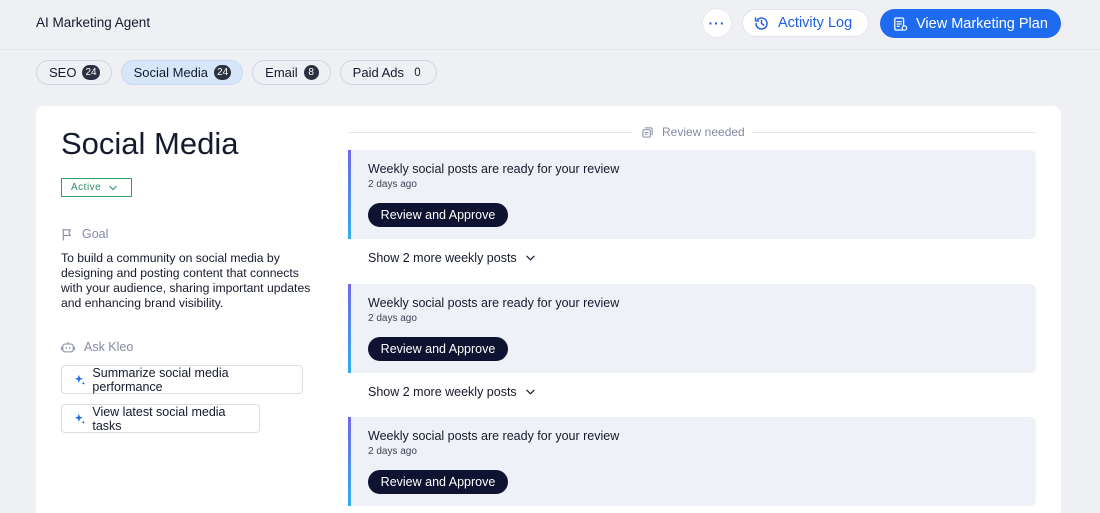 The image size is (1100, 513). Describe the element at coordinates (815, 23) in the screenshot. I see `activity-log-label: Activity Log` at that location.